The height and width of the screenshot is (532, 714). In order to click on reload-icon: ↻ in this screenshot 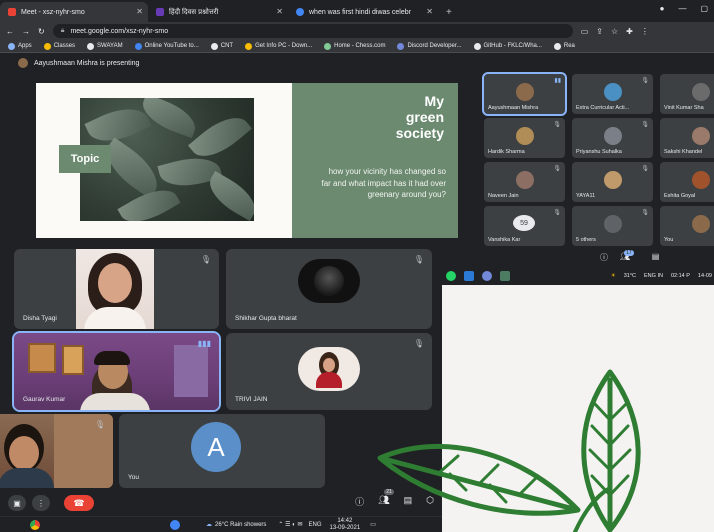, I will do `click(41, 31)`.